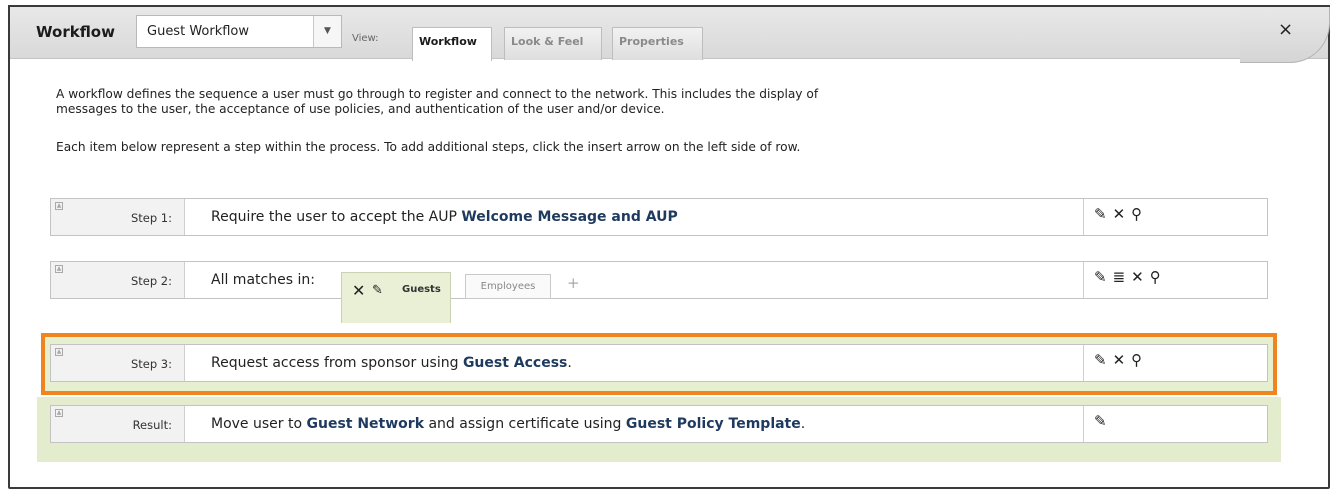 This screenshot has height=496, width=1338. What do you see at coordinates (365, 424) in the screenshot?
I see `step-link-network: Guest Network` at bounding box center [365, 424].